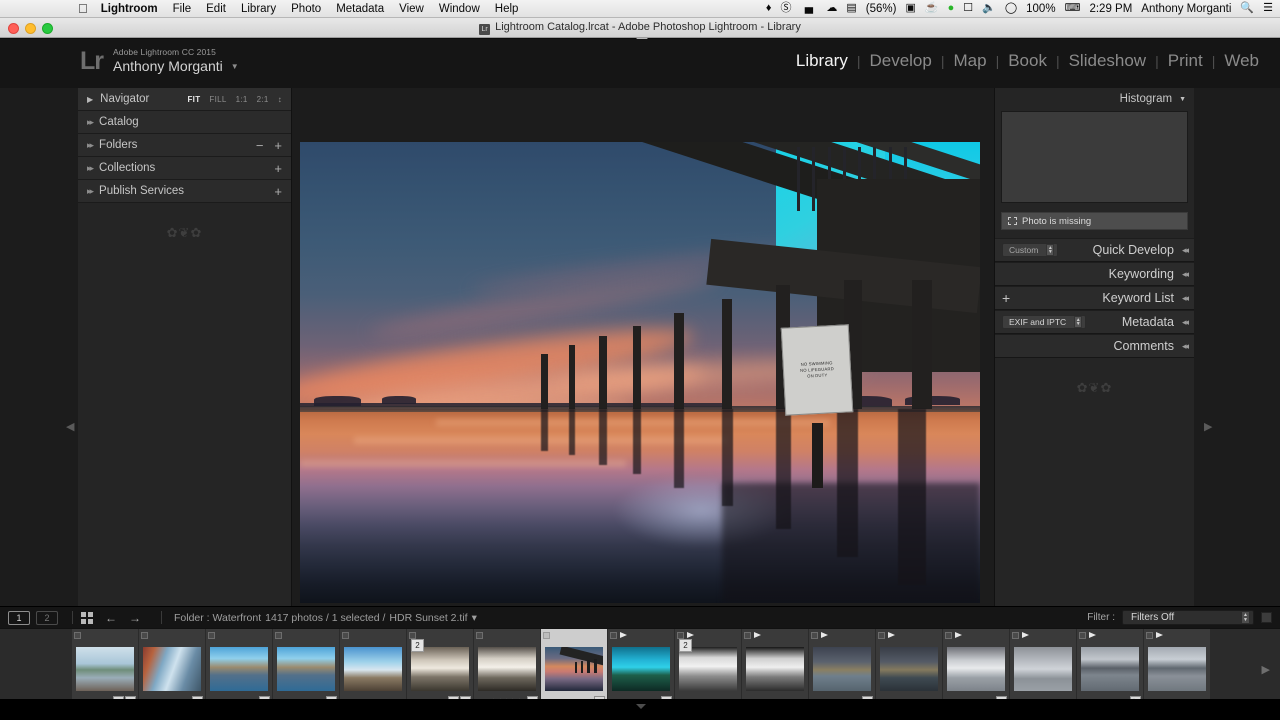  Describe the element at coordinates (507, 669) in the screenshot. I see `filmstrip-thumbnail: ◈ ★★★★★` at that location.